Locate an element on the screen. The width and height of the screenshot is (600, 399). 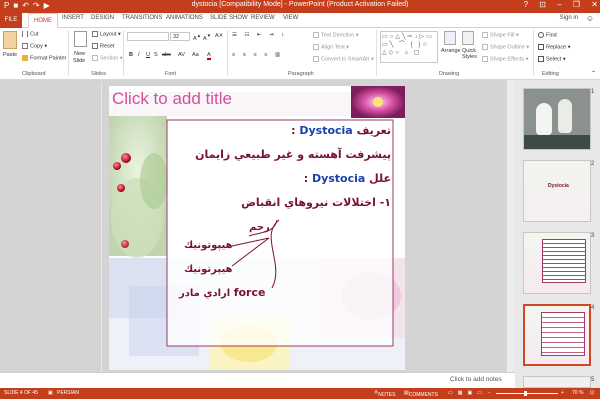
font-name-box is located at coordinates (148, 36).